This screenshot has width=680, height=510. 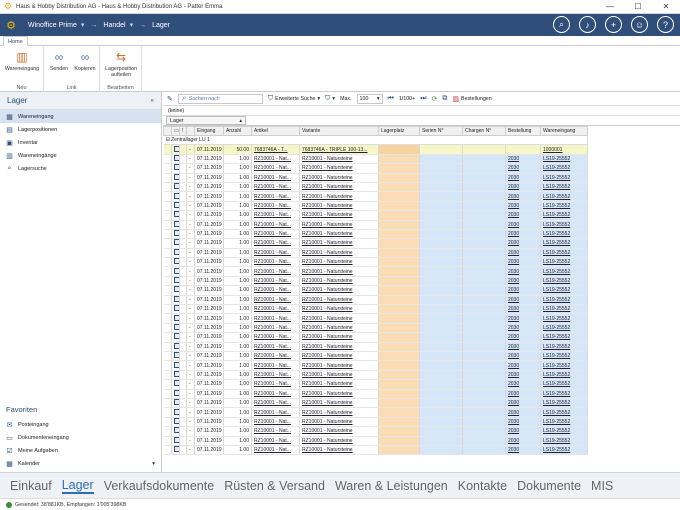 I want to click on filter-dropdown-button: ⛉ ▾, so click(x=330, y=99).